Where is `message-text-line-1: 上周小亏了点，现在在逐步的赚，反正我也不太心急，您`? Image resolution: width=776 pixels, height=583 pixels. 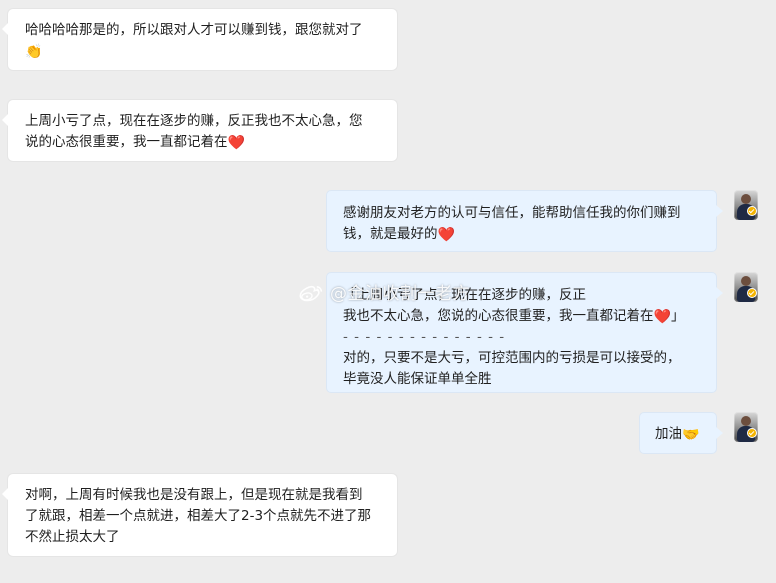
message-text-line-1: 上周小亏了点，现在在逐步的赚，反正我也不太心急，您 is located at coordinates (194, 121).